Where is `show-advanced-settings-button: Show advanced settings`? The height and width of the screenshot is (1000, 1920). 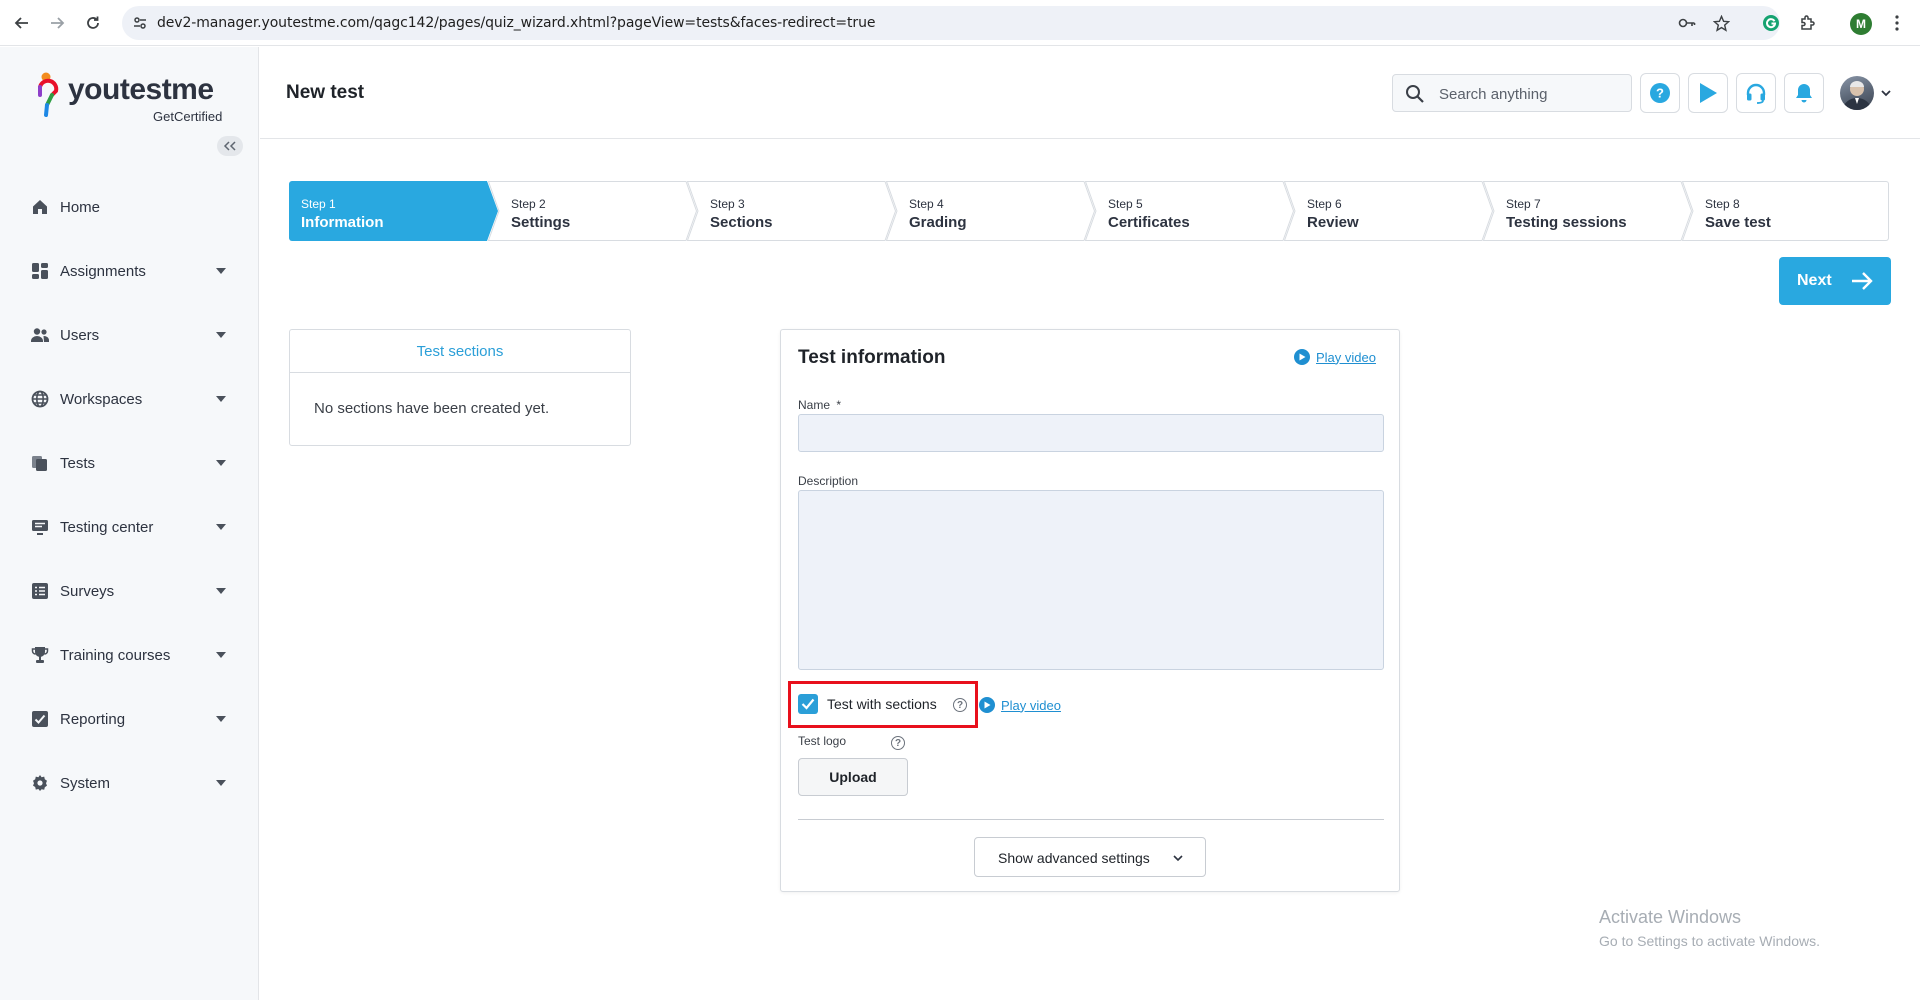
show-advanced-settings-button: Show advanced settings is located at coordinates (1090, 857).